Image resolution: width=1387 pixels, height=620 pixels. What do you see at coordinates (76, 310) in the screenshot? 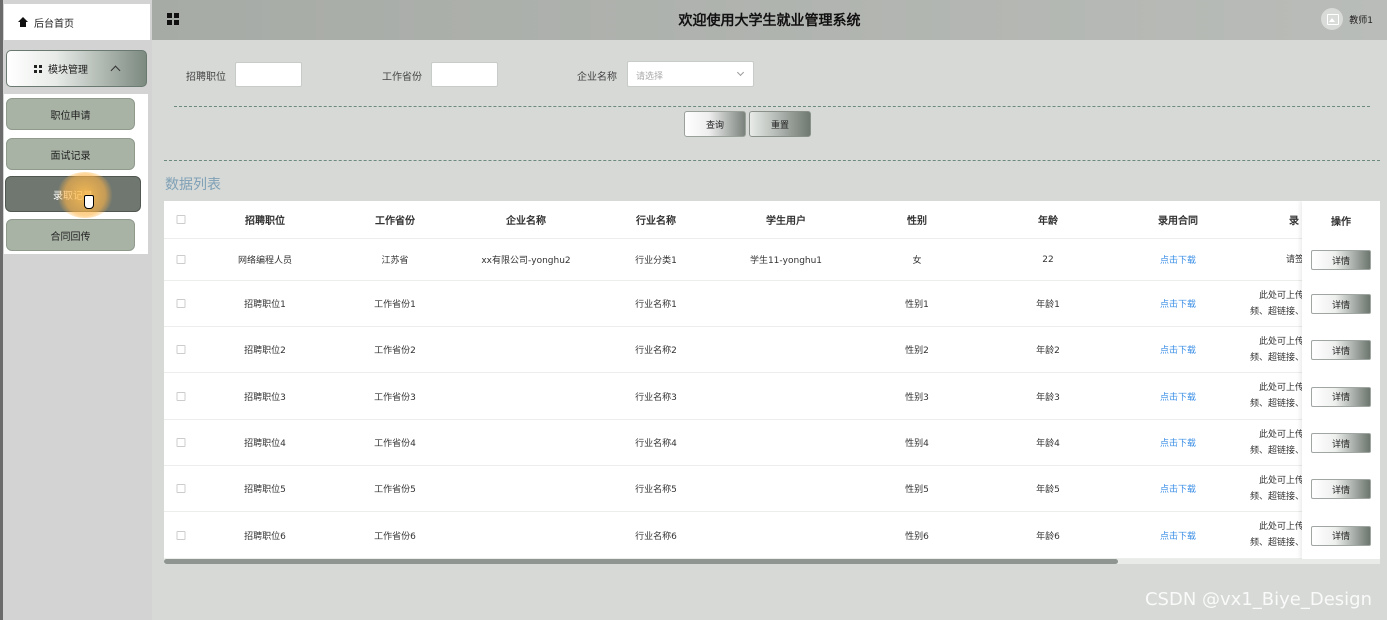
I see `sidebar` at bounding box center [76, 310].